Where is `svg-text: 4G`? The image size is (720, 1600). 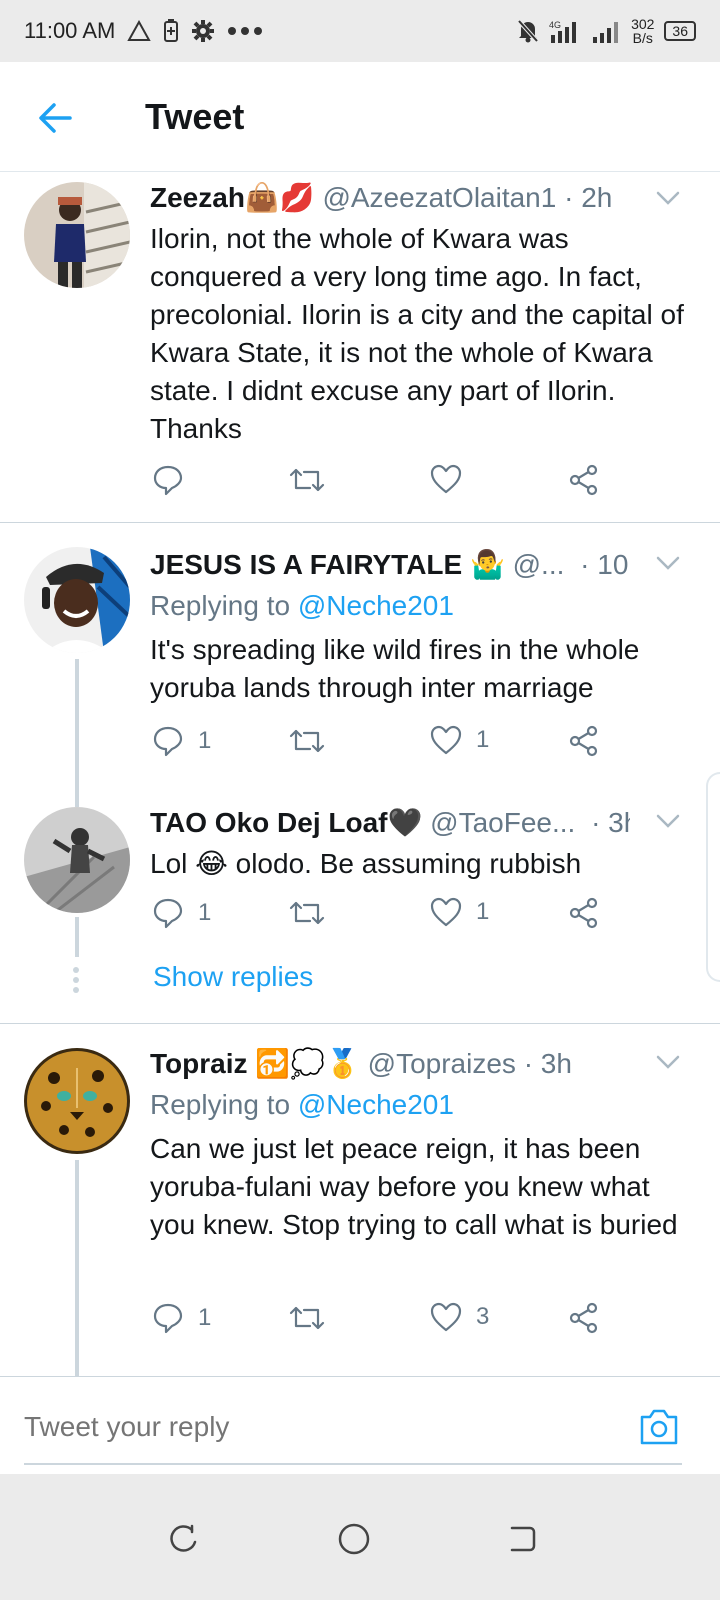 svg-text: 4G is located at coordinates (555, 25).